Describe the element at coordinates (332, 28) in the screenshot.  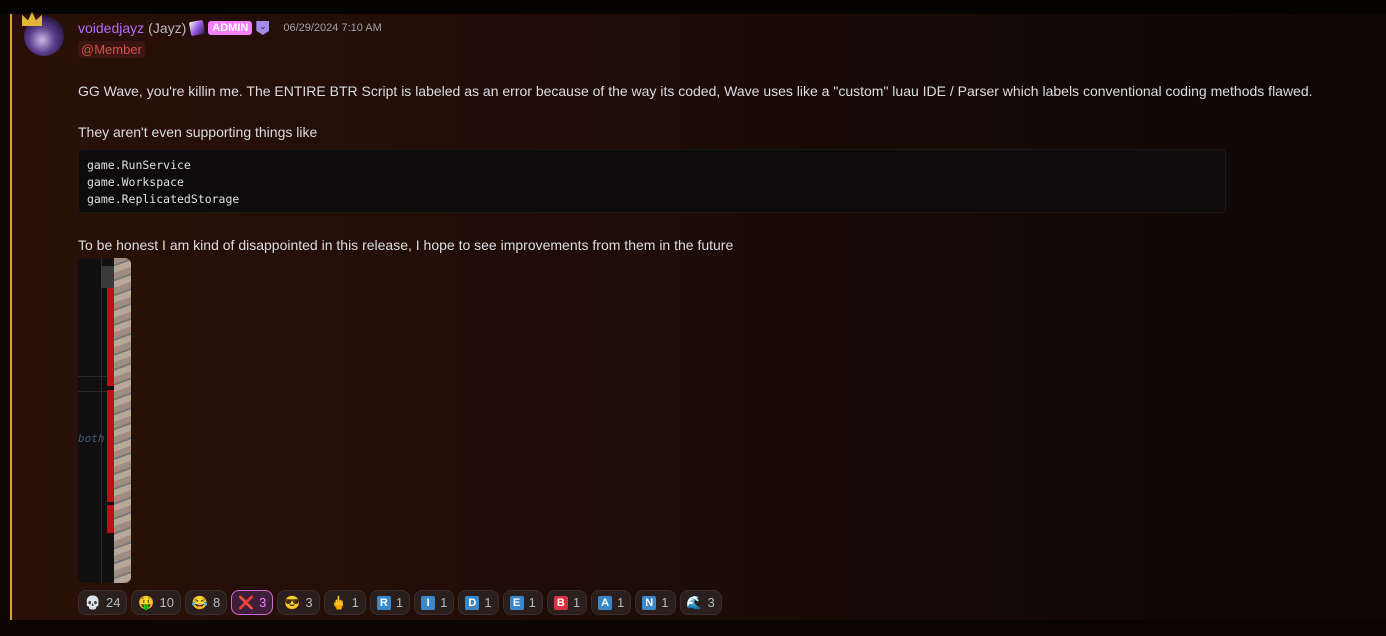
I see `timestamp: 06/29/2024 7:10 AM` at that location.